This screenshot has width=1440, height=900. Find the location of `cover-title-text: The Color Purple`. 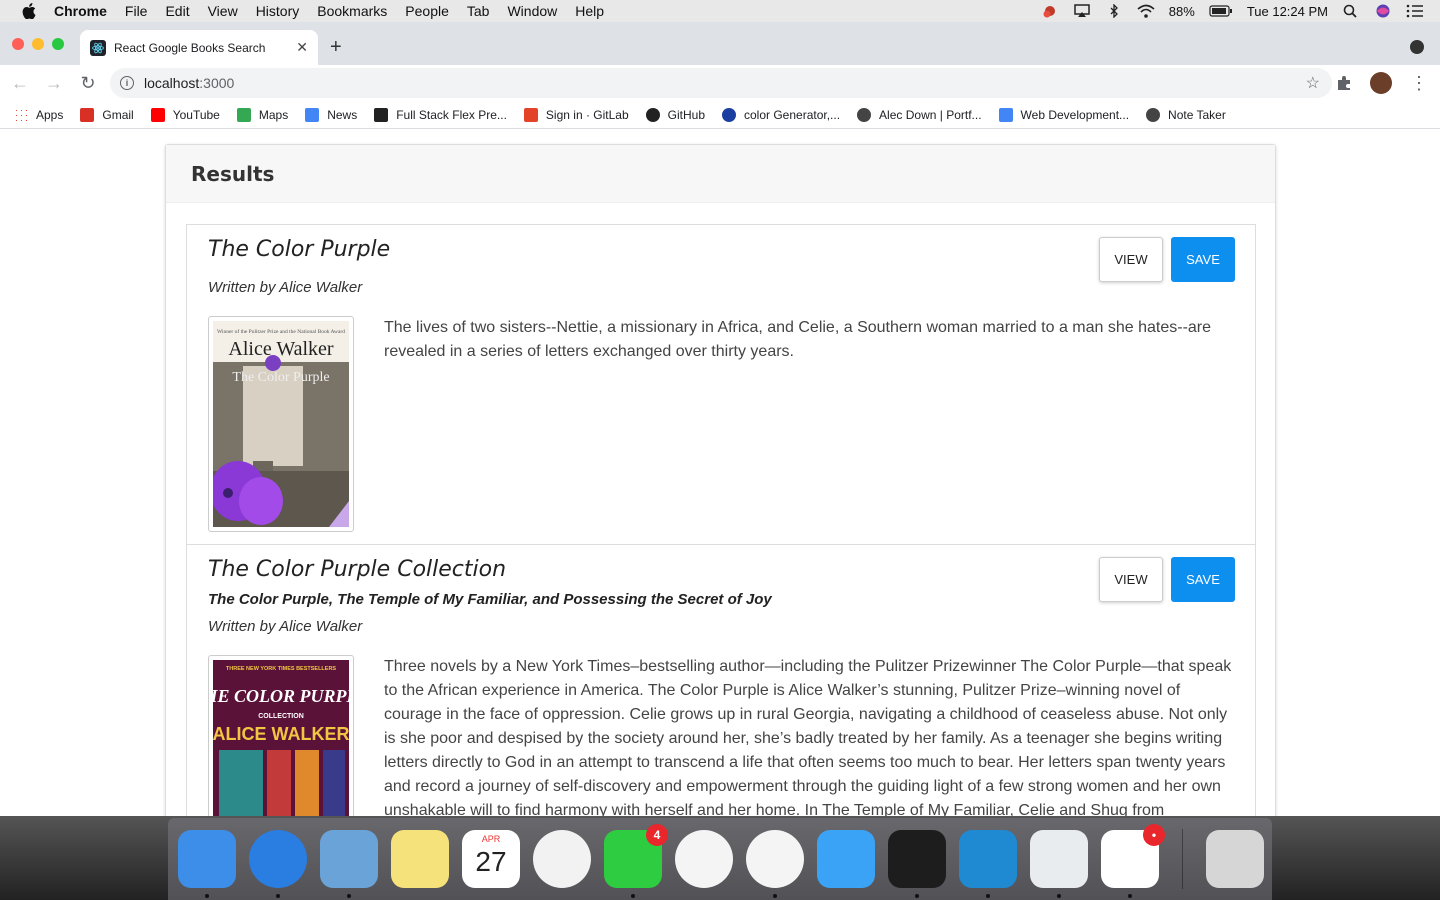

cover-title-text: The Color Purple is located at coordinates (280, 377).